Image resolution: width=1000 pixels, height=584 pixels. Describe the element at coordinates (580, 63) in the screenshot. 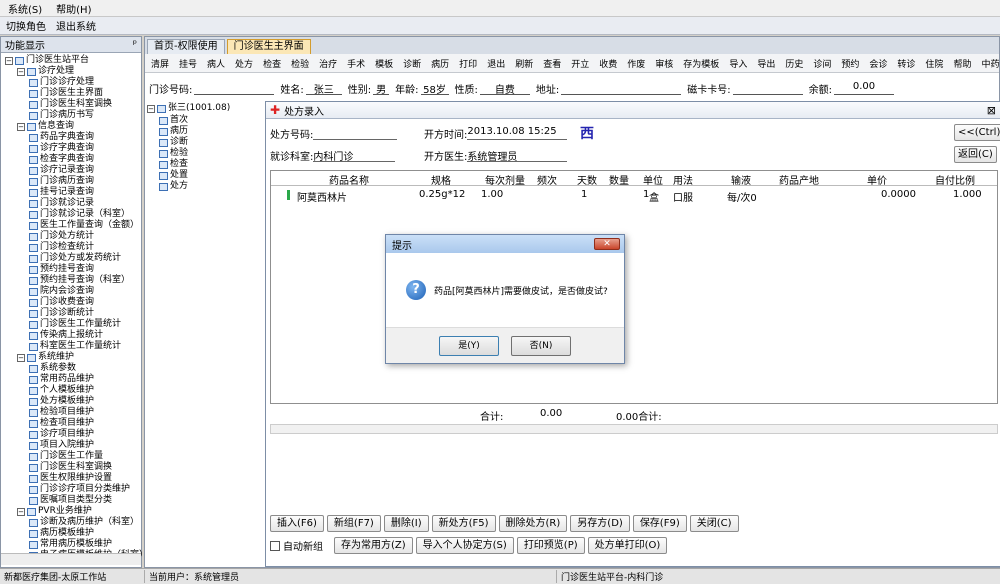

I see `toolbar-button: 开立` at that location.